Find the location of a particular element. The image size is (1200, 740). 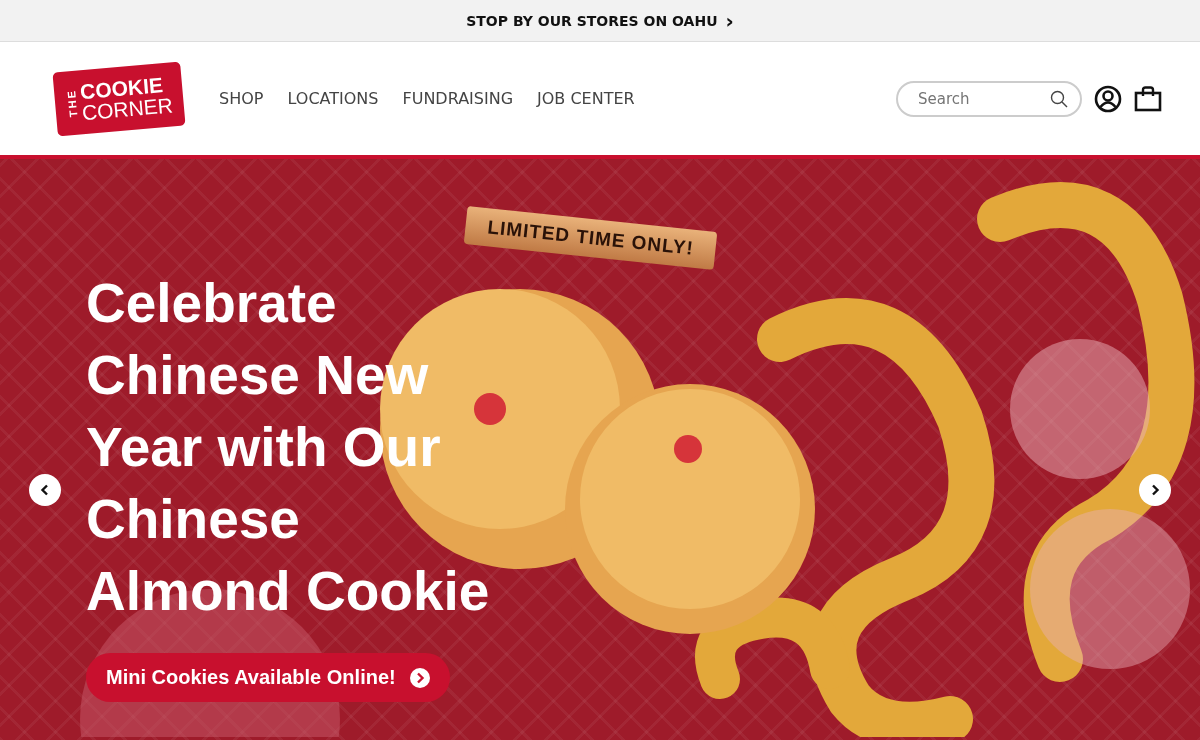

search-field: Search is located at coordinates (989, 98).